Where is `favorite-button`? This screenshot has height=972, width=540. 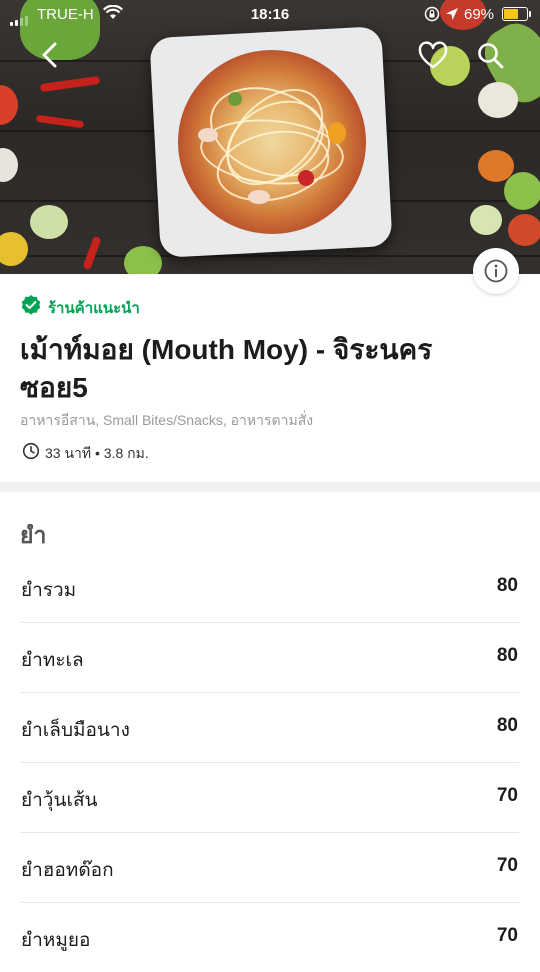 favorite-button is located at coordinates (433, 56).